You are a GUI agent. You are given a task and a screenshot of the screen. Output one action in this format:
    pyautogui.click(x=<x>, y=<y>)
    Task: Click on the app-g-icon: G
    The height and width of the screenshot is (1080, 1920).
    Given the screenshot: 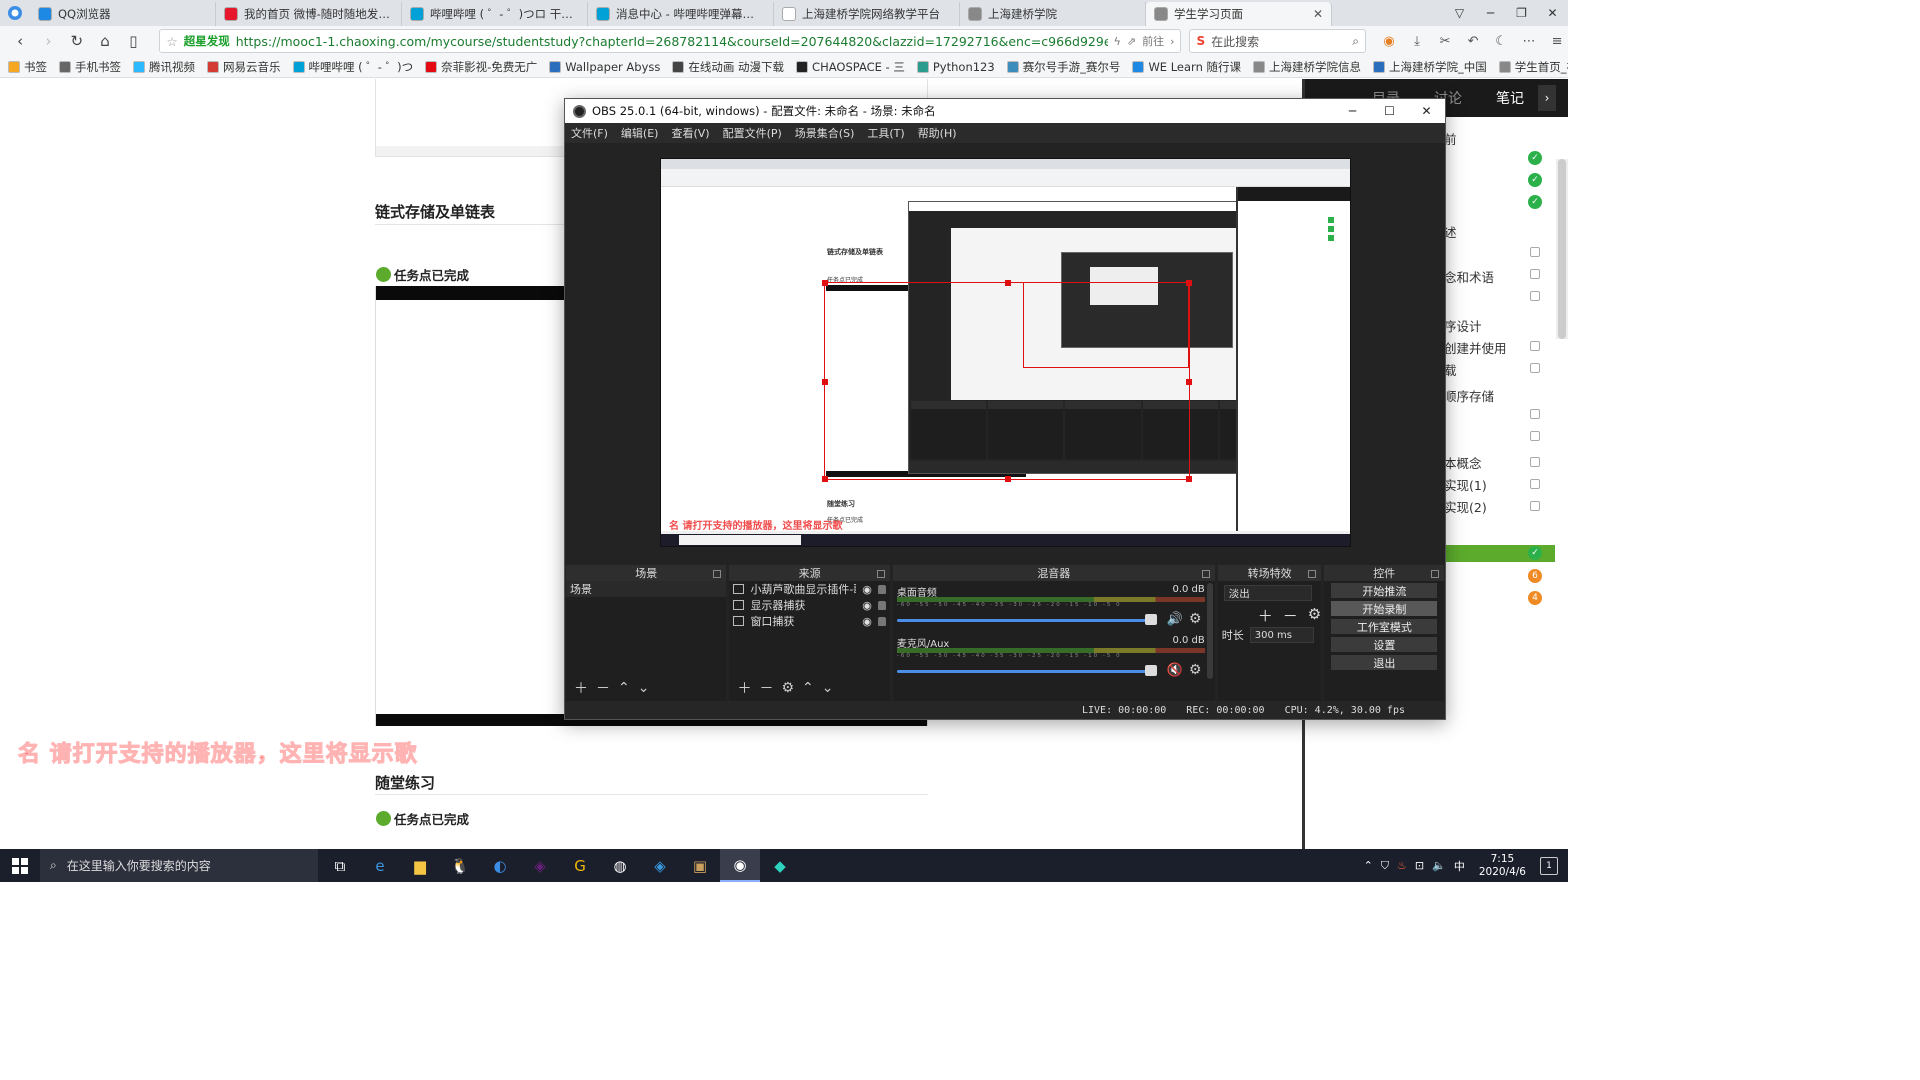 What is the action you would take?
    pyautogui.click(x=580, y=865)
    